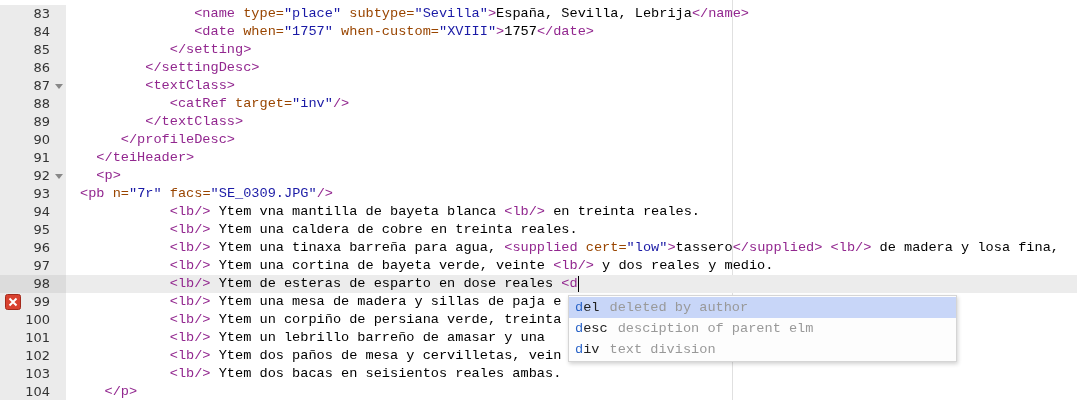 The image size is (1077, 400). Describe the element at coordinates (41, 68) in the screenshot. I see `line-number: 86` at that location.